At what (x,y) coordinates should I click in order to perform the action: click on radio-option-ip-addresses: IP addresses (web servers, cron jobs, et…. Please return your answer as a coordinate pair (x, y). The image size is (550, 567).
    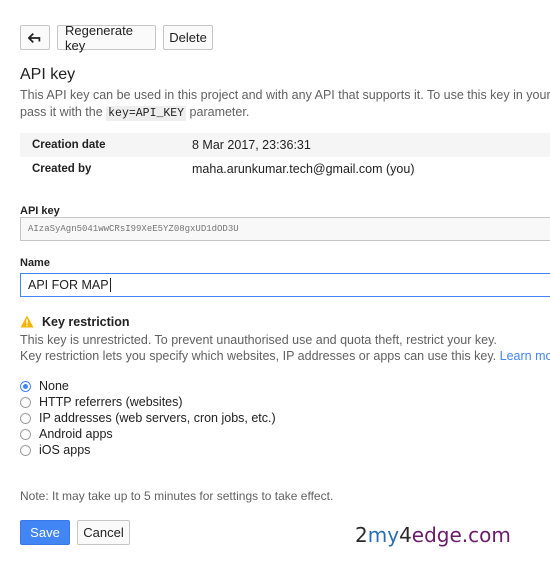
    Looking at the image, I should click on (148, 418).